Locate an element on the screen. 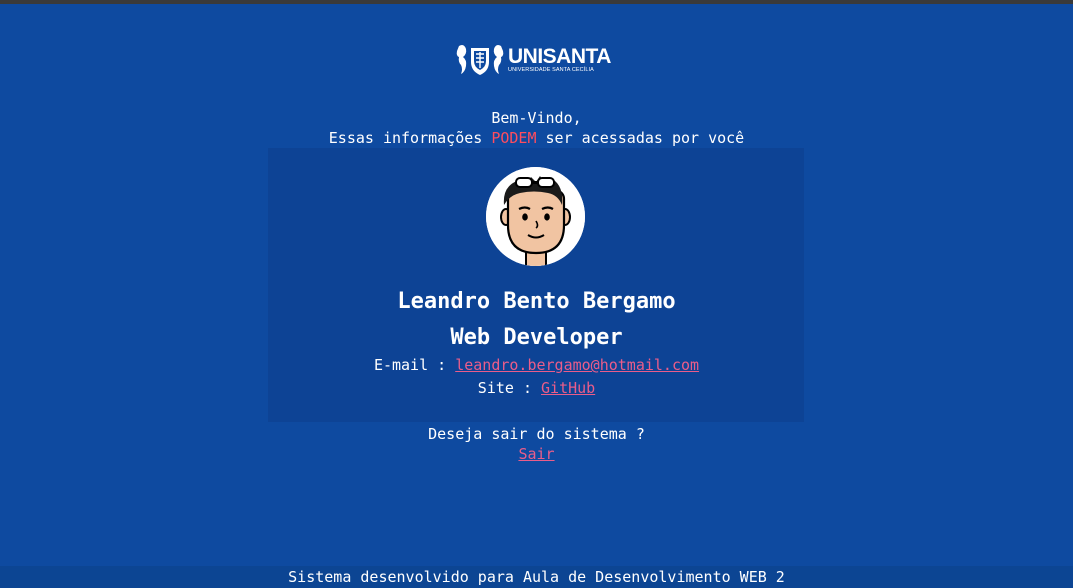 The width and height of the screenshot is (1073, 588). welcome-greeting: Bem-Vindo, is located at coordinates (536, 118).